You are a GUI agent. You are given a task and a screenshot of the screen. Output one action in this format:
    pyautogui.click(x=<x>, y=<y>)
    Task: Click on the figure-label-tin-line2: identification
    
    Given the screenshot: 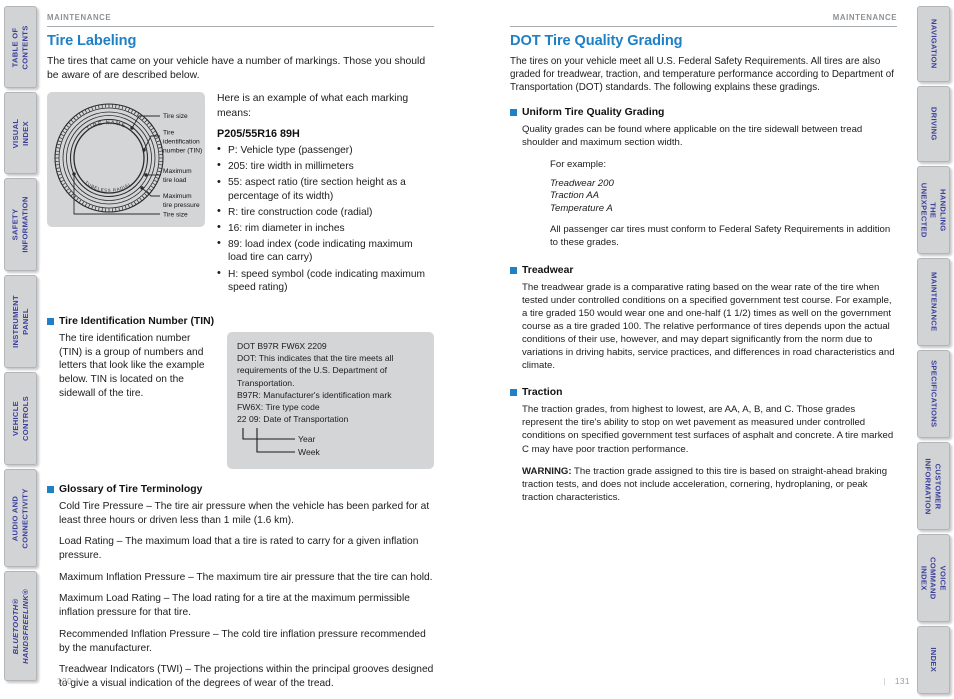 What is the action you would take?
    pyautogui.click(x=181, y=142)
    